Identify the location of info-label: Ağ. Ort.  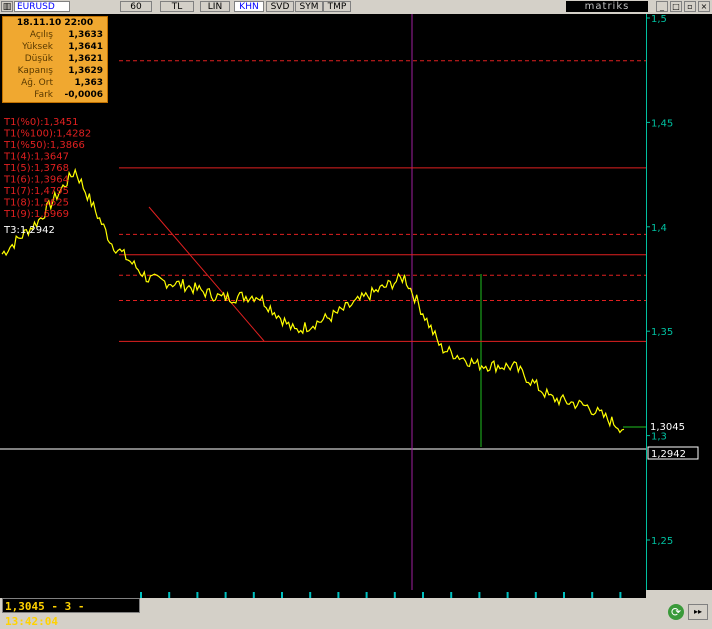
(37, 83).